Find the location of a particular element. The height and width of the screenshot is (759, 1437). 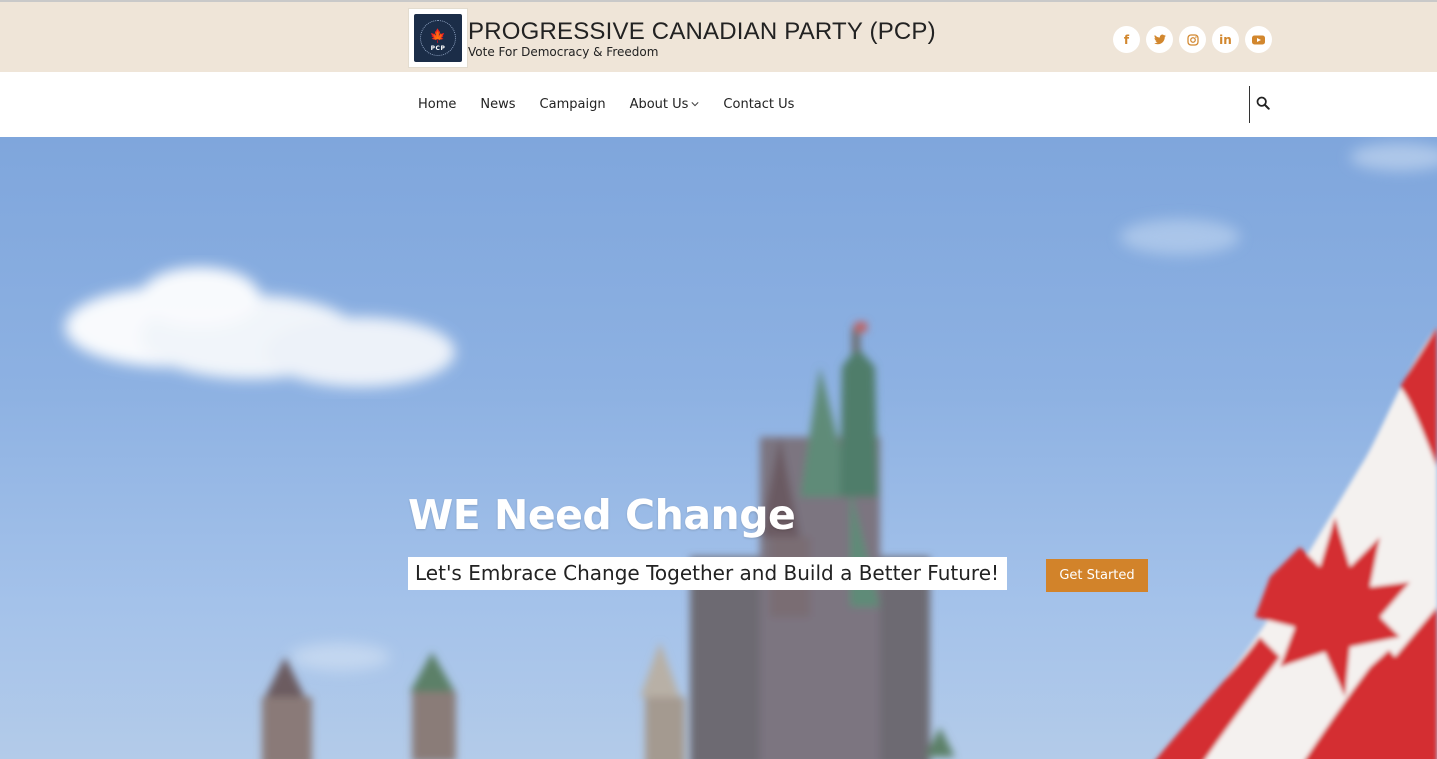

main-navbar: Home News Campaign About Us Contact Us is located at coordinates (718, 104).